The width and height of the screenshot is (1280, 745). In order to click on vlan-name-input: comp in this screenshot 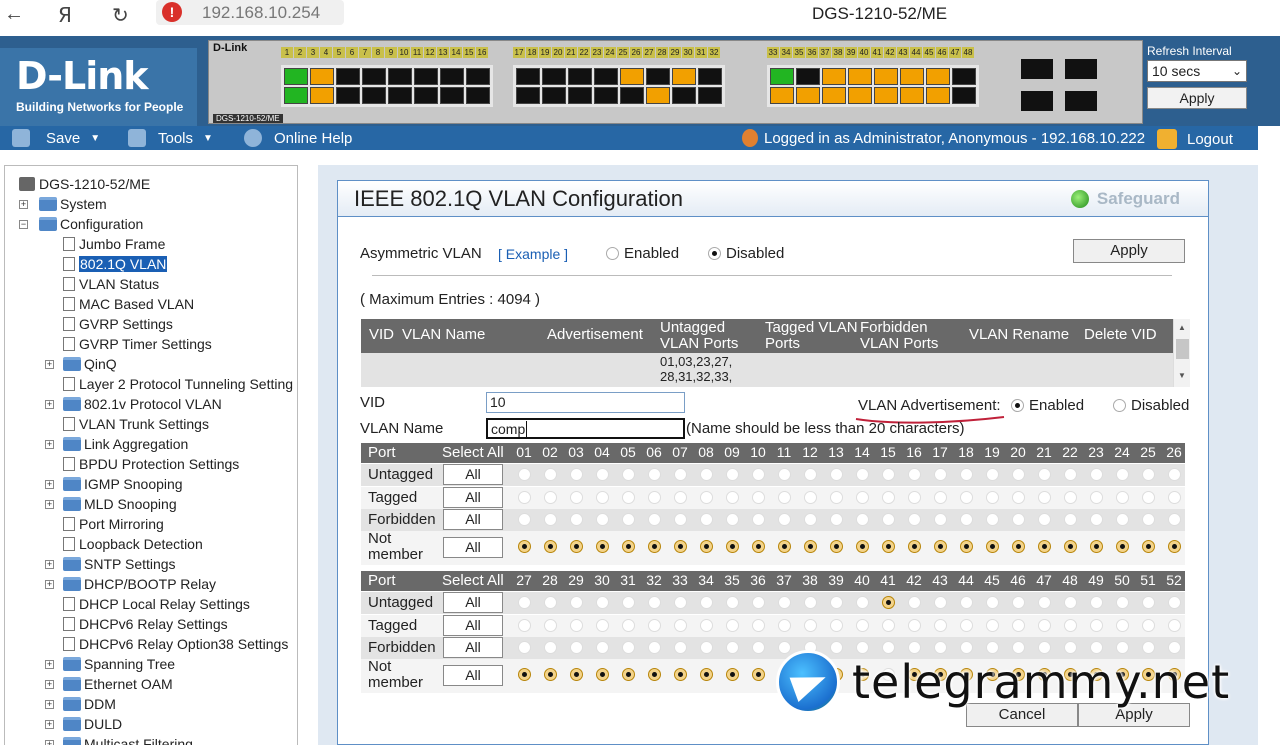, I will do `click(585, 428)`.